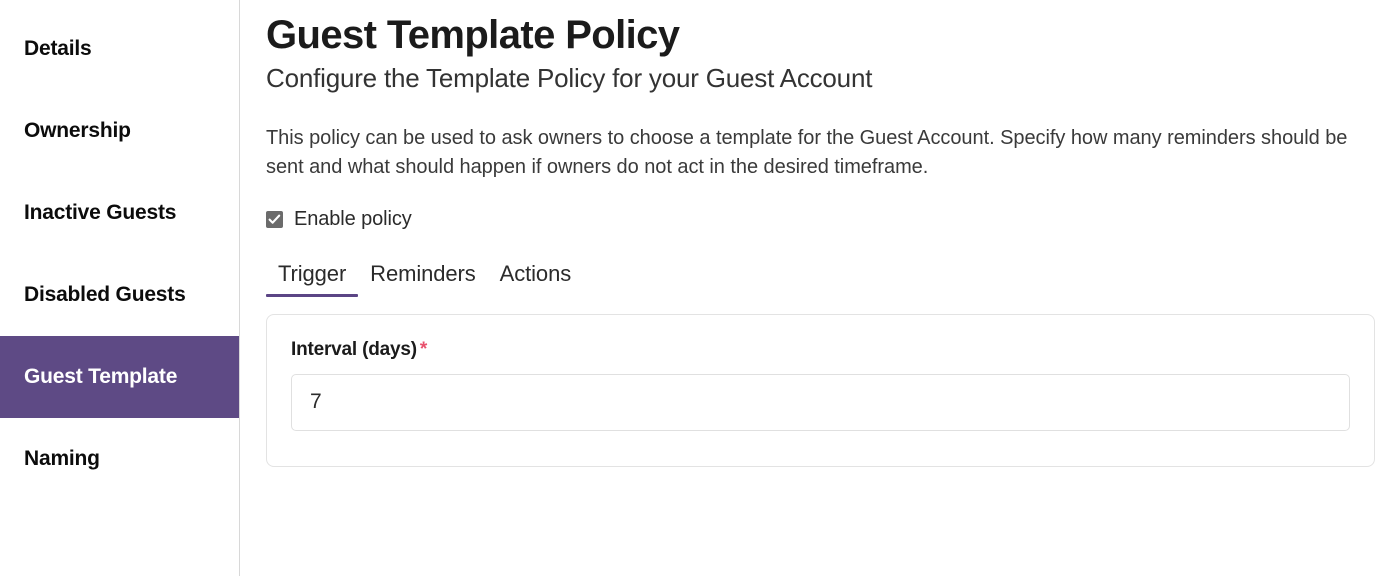 This screenshot has width=1400, height=576. What do you see at coordinates (535, 273) in the screenshot?
I see `tab-label: Actions` at bounding box center [535, 273].